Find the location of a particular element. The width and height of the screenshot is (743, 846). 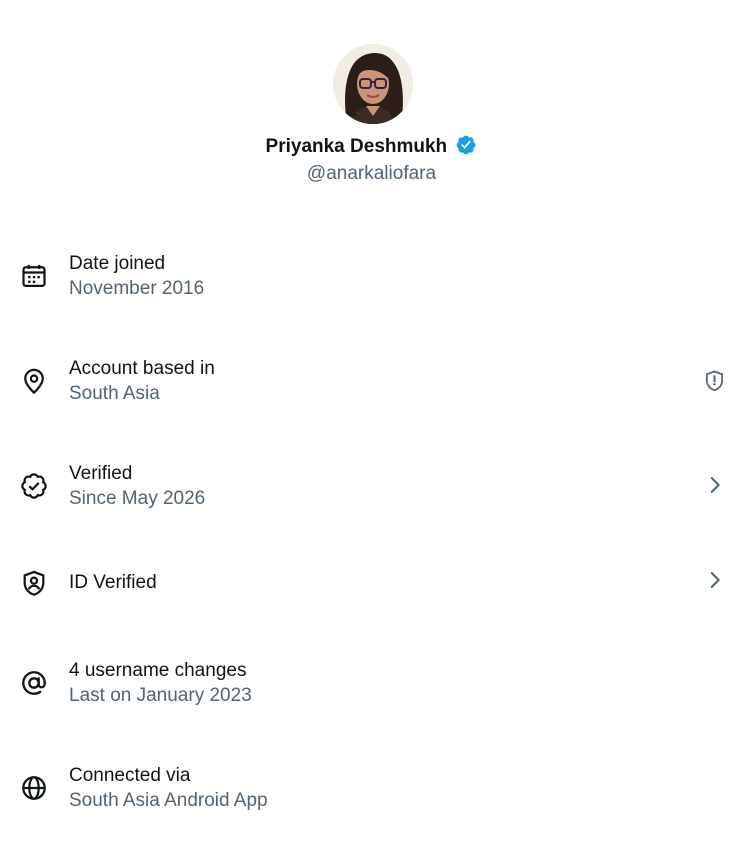

avatar is located at coordinates (373, 84).